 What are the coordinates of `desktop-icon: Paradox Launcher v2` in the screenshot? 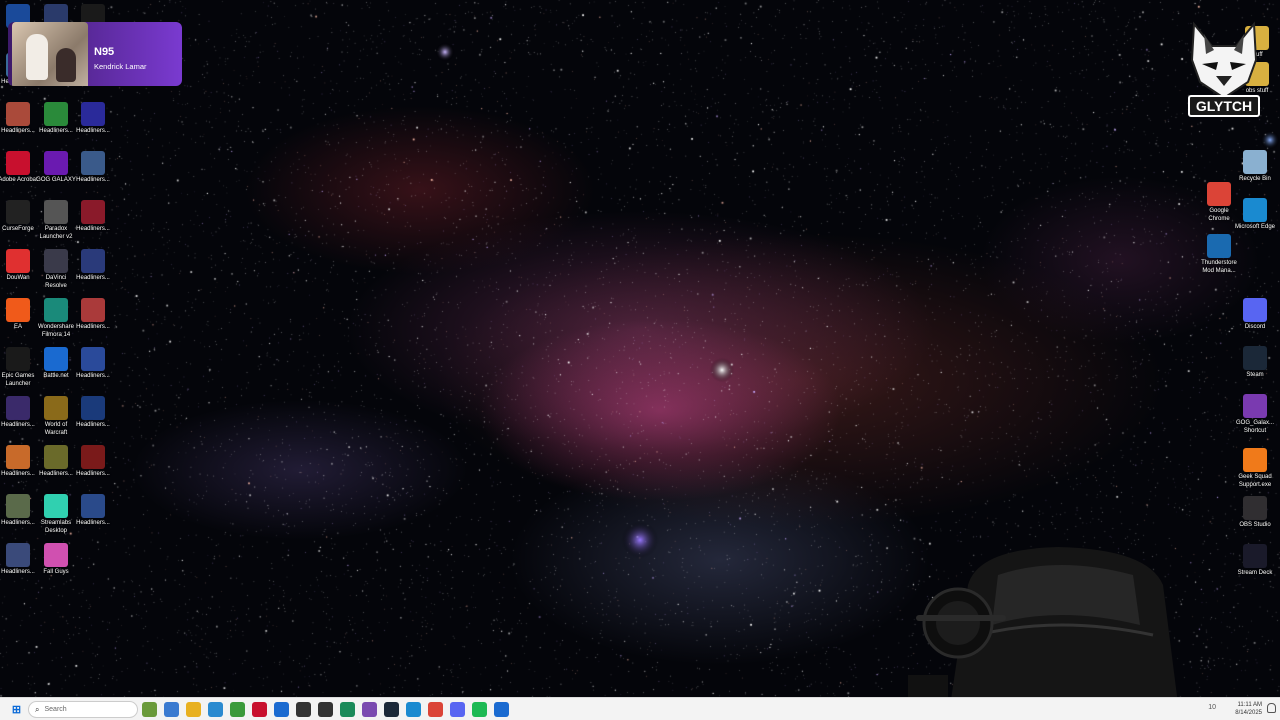 It's located at (56, 220).